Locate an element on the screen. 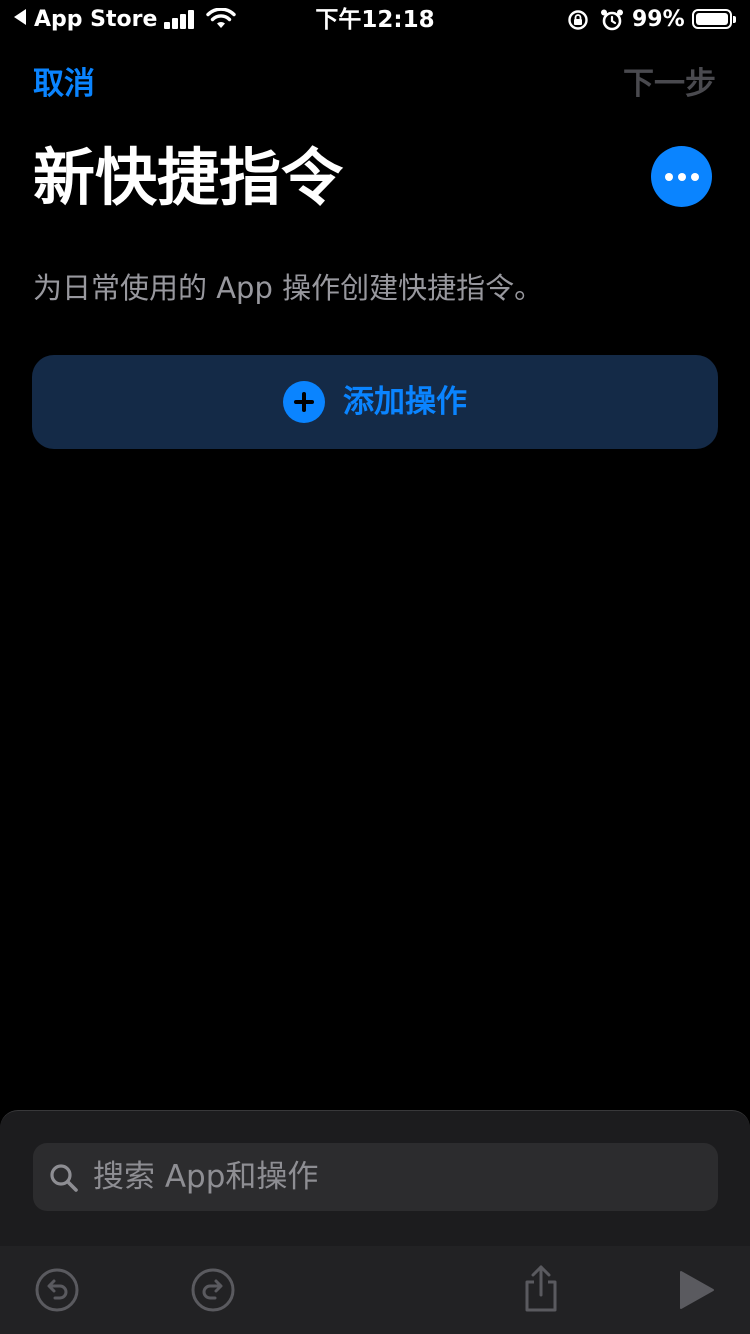  ellipsis-icon is located at coordinates (681, 176).